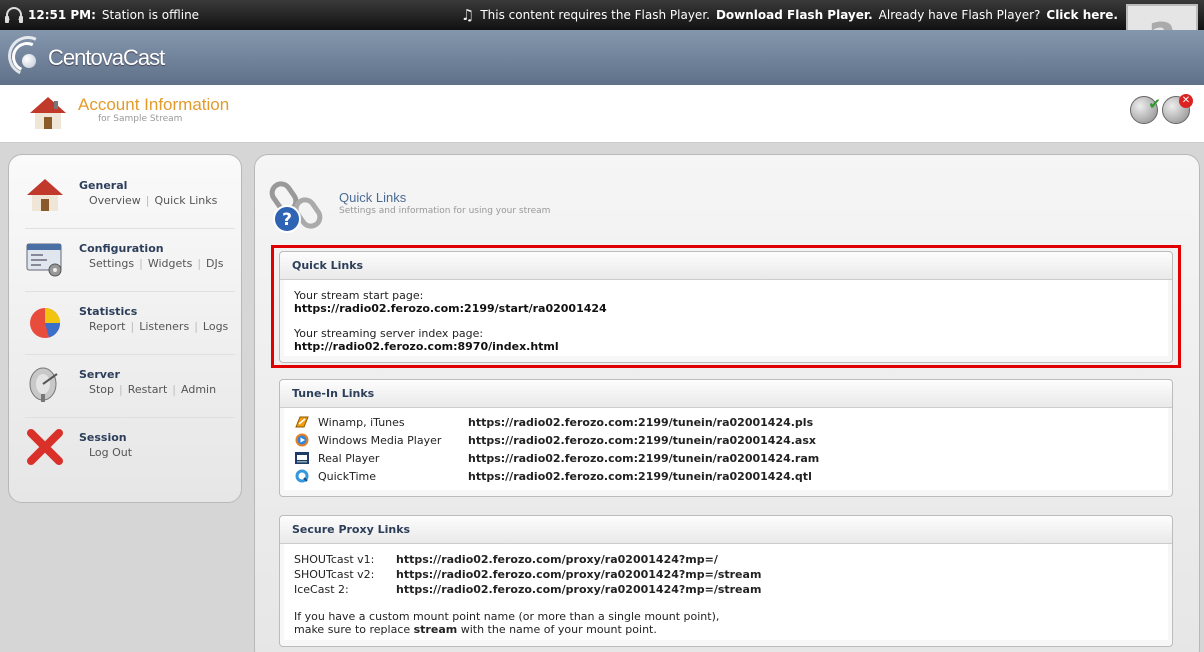 This screenshot has height=652, width=1204. I want to click on quick-links-heading: Quick Links, so click(726, 266).